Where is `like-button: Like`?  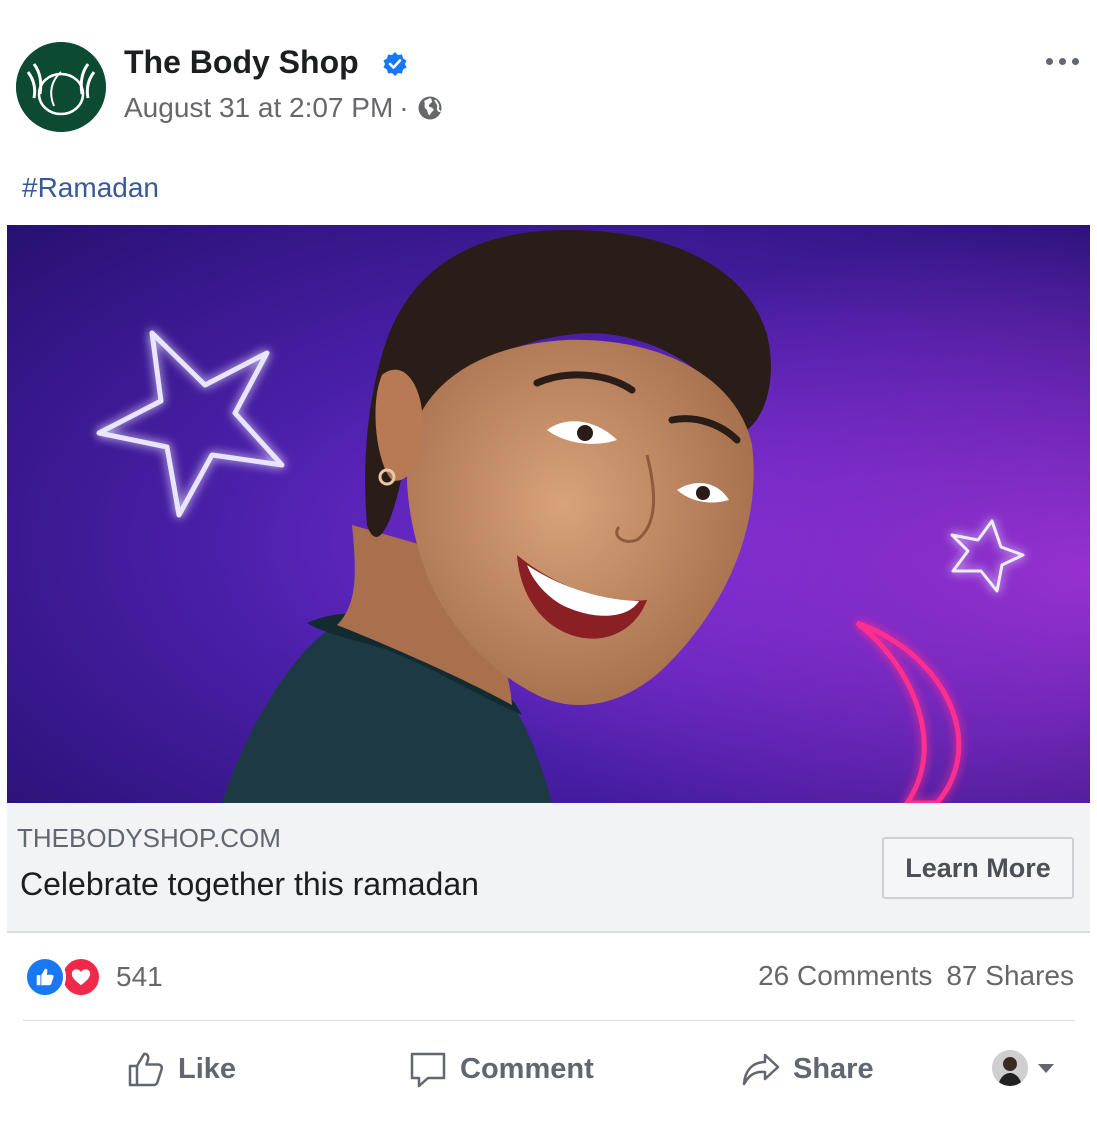 like-button: Like is located at coordinates (181, 1069).